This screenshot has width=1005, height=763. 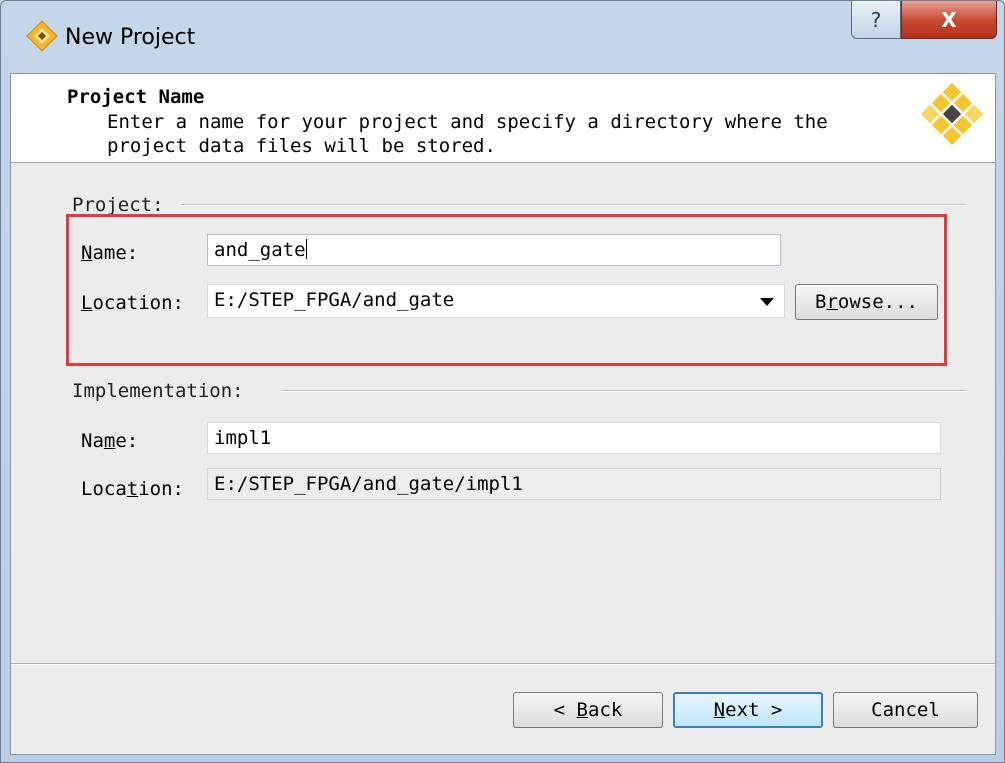 What do you see at coordinates (574, 438) in the screenshot?
I see `implementation-name-input: impl1` at bounding box center [574, 438].